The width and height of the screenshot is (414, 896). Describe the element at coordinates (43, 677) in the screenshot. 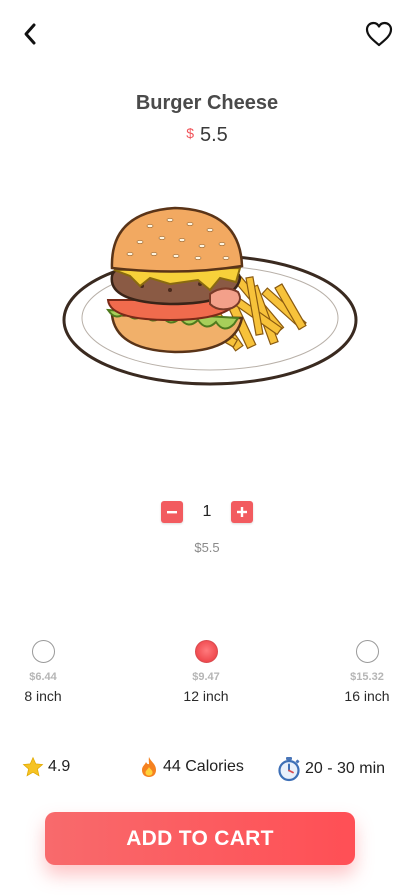

I see `size-price: $6.44` at that location.